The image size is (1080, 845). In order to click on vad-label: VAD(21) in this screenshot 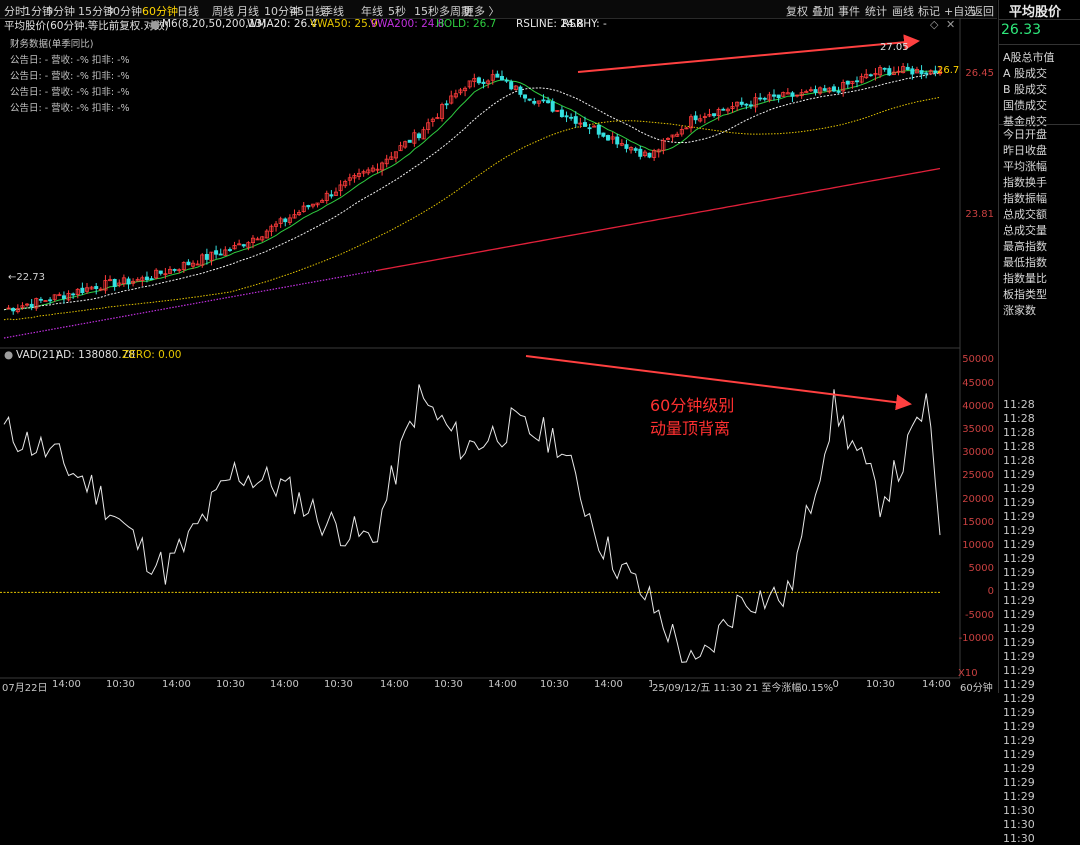, I will do `click(37, 355)`.